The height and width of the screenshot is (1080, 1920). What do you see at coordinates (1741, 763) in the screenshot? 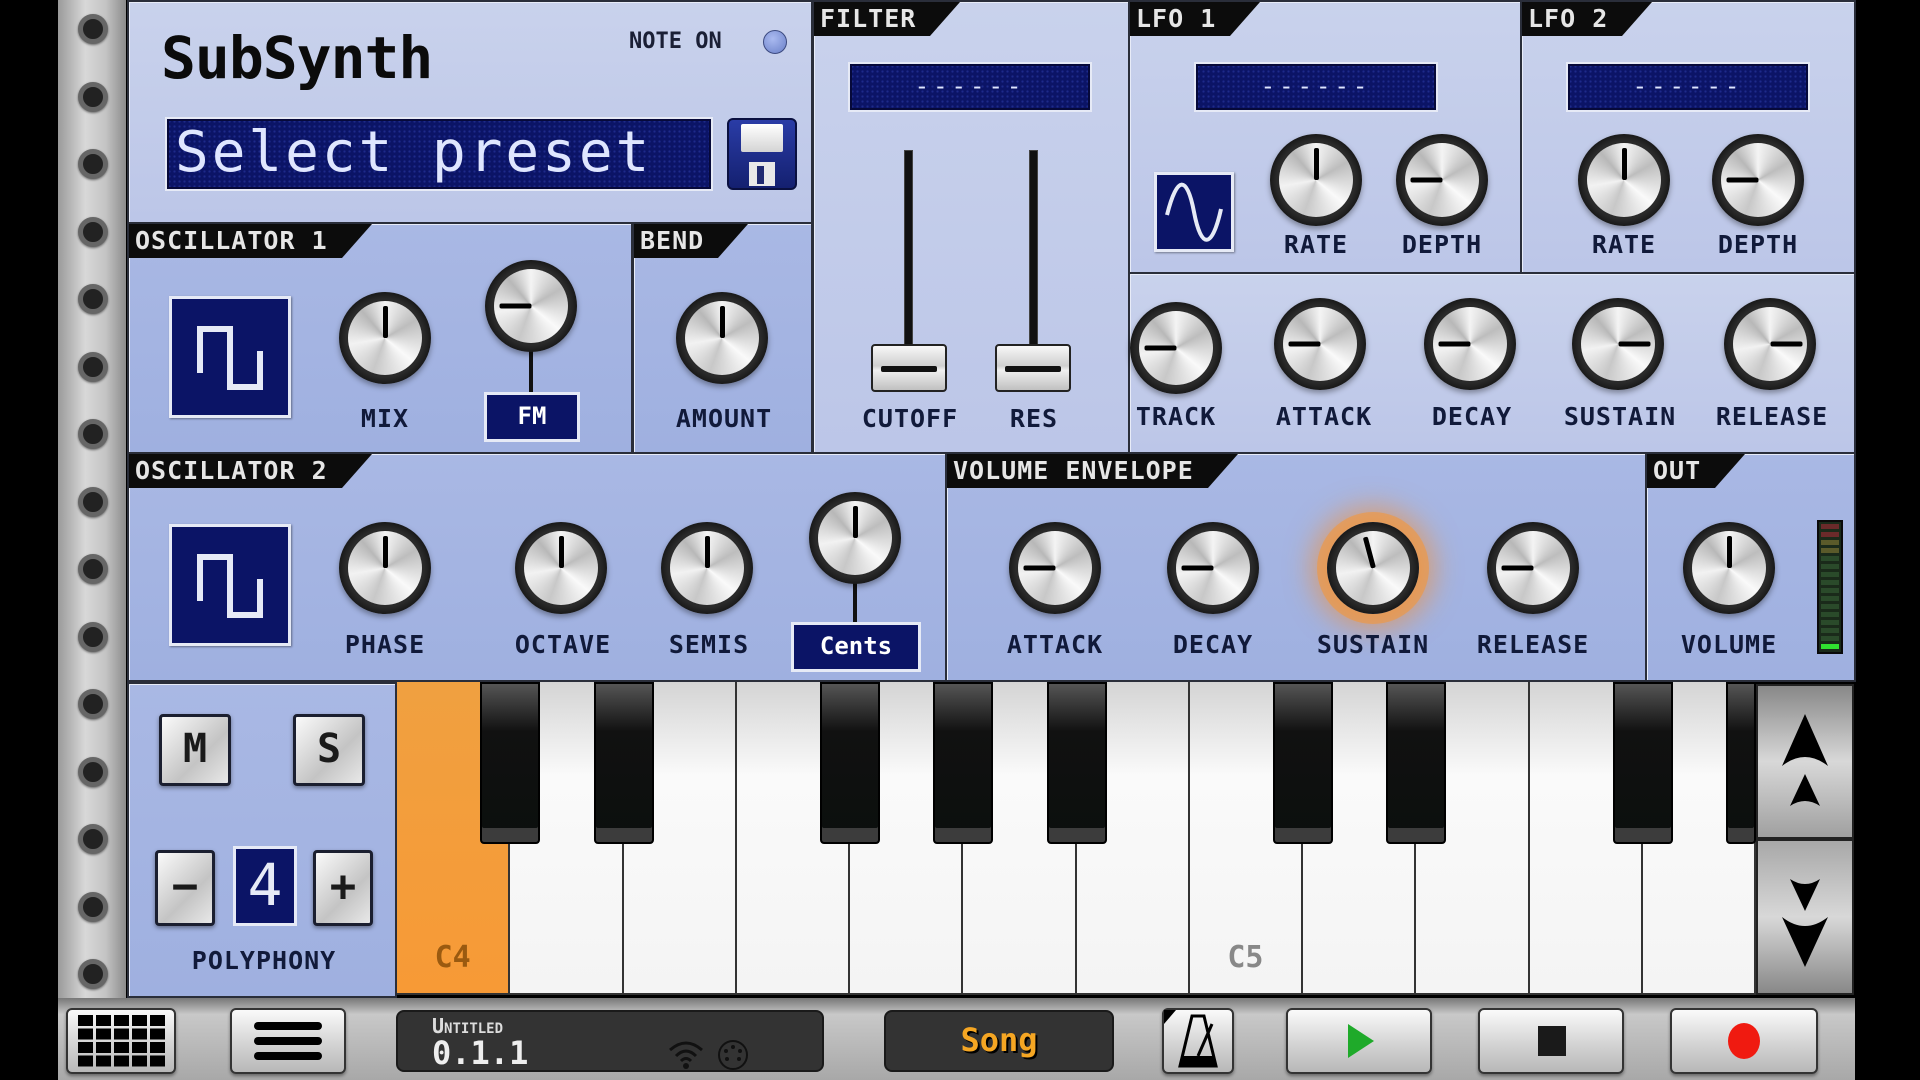
I see `piano-key-g-sharp5` at bounding box center [1741, 763].